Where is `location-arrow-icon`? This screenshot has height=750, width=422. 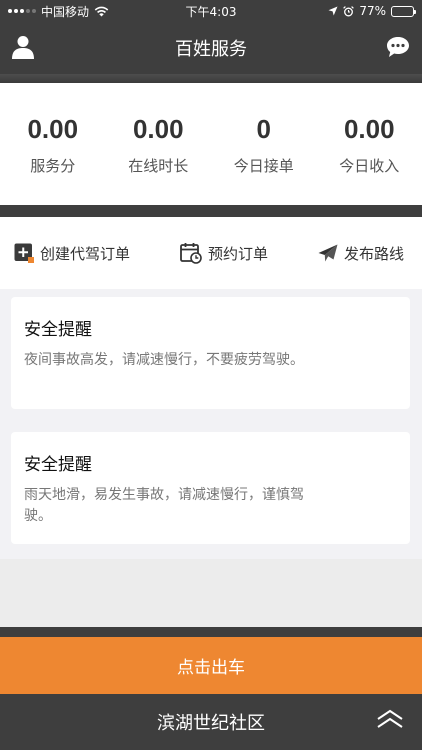
location-arrow-icon is located at coordinates (333, 11).